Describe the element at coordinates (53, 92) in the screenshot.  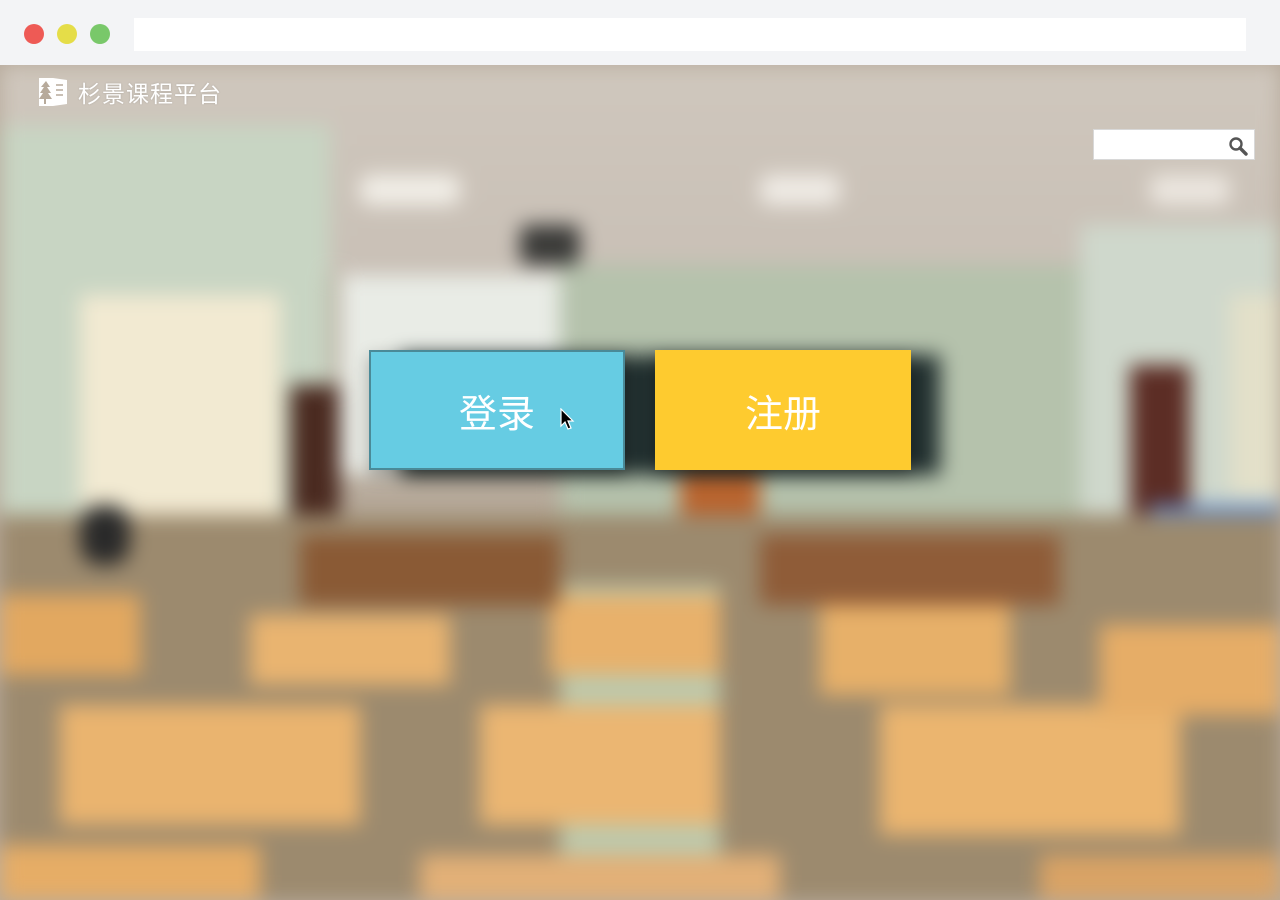
I see `tree-book-logo-icon` at that location.